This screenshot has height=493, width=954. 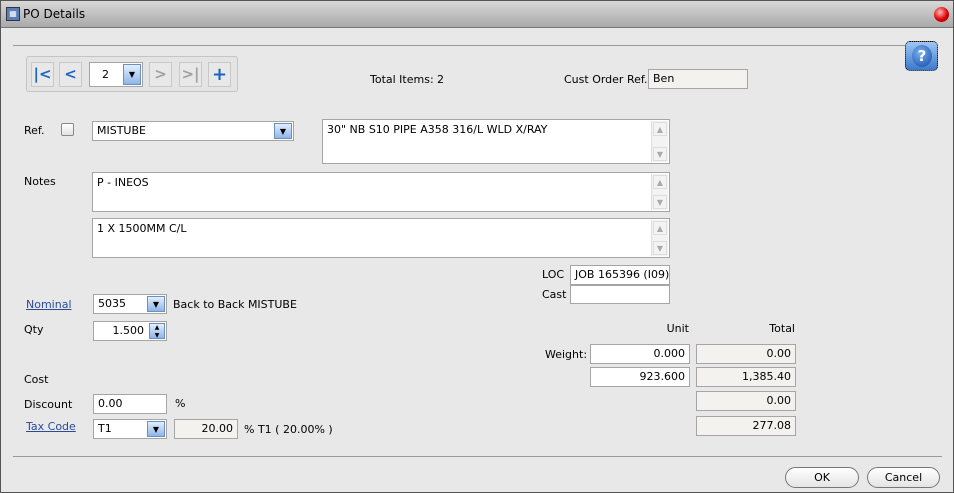 What do you see at coordinates (620, 294) in the screenshot?
I see `cast-field` at bounding box center [620, 294].